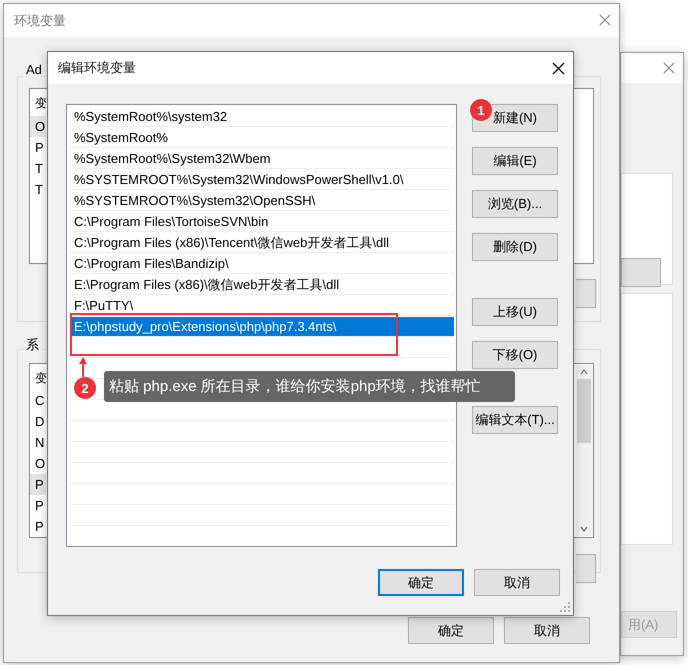 Image resolution: width=688 pixels, height=665 pixels. Describe the element at coordinates (515, 355) in the screenshot. I see `action-button: 下移(O)` at that location.